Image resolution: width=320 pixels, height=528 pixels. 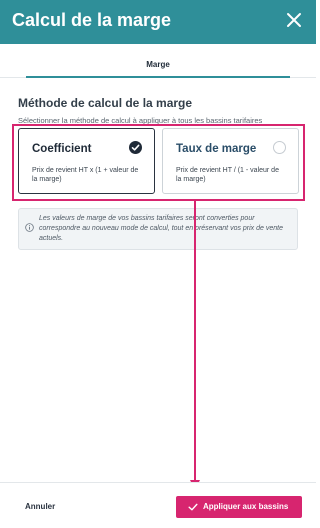 I want to click on section-title: Méthode de calcul de la marge, so click(x=105, y=103).